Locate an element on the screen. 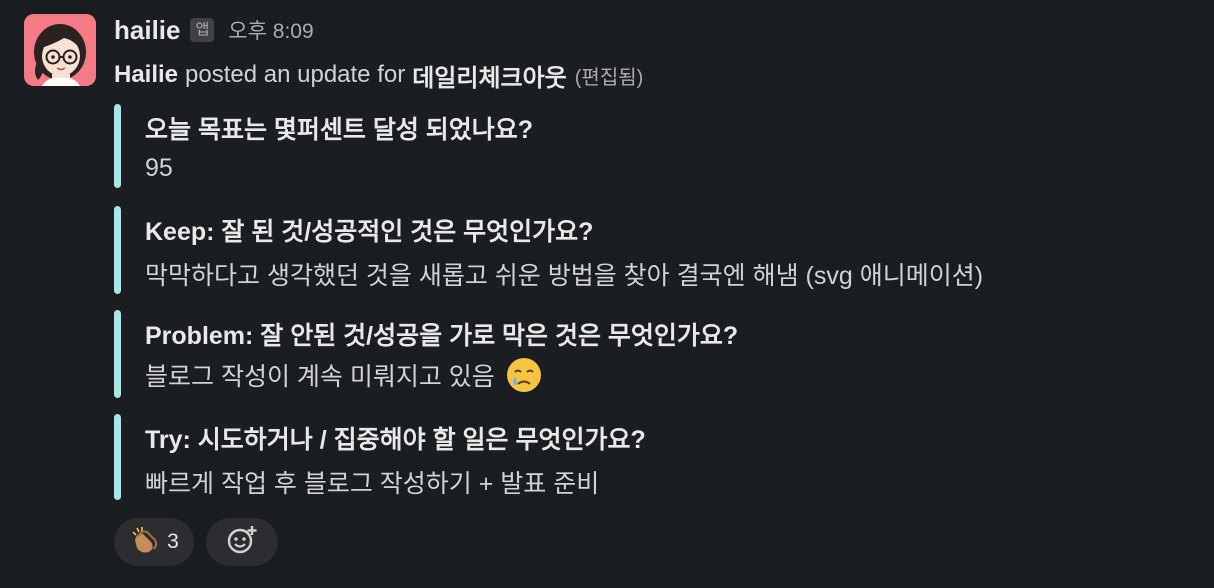 Image resolution: width=1214 pixels, height=588 pixels. posted-text: posted an update for is located at coordinates (295, 74).